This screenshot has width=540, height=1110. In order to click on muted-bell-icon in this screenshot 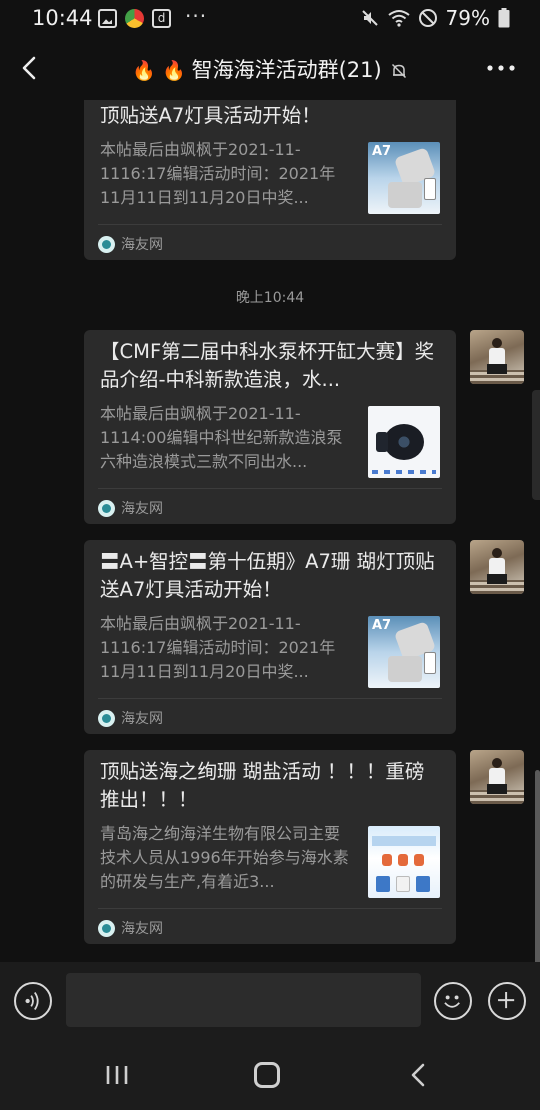, I will do `click(398, 71)`.